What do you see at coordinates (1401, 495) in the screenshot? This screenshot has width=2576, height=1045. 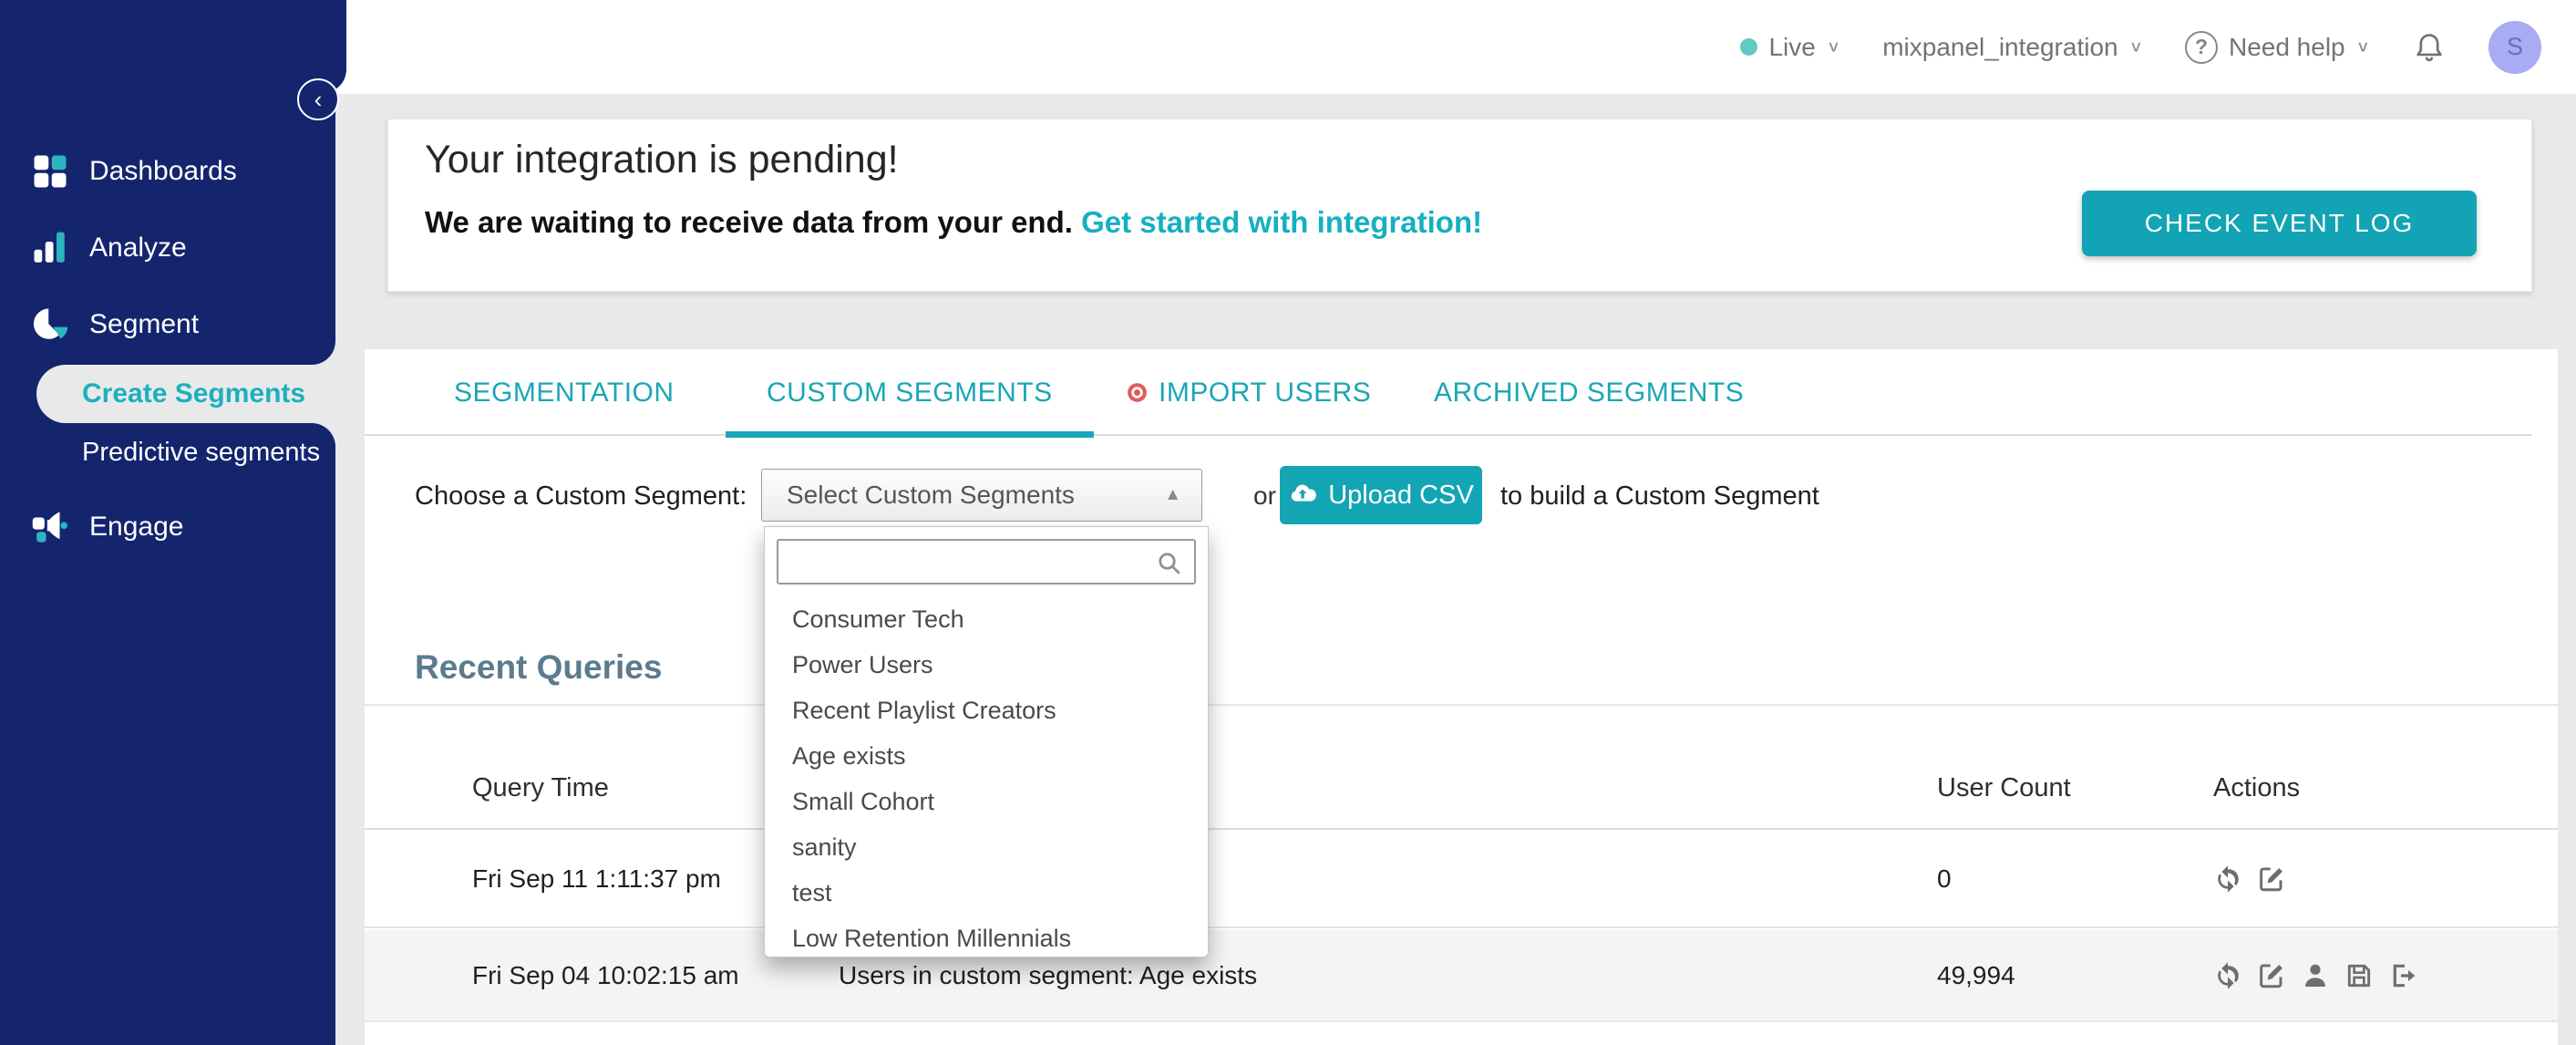 I see `upload-csv-label: Upload CSV` at bounding box center [1401, 495].